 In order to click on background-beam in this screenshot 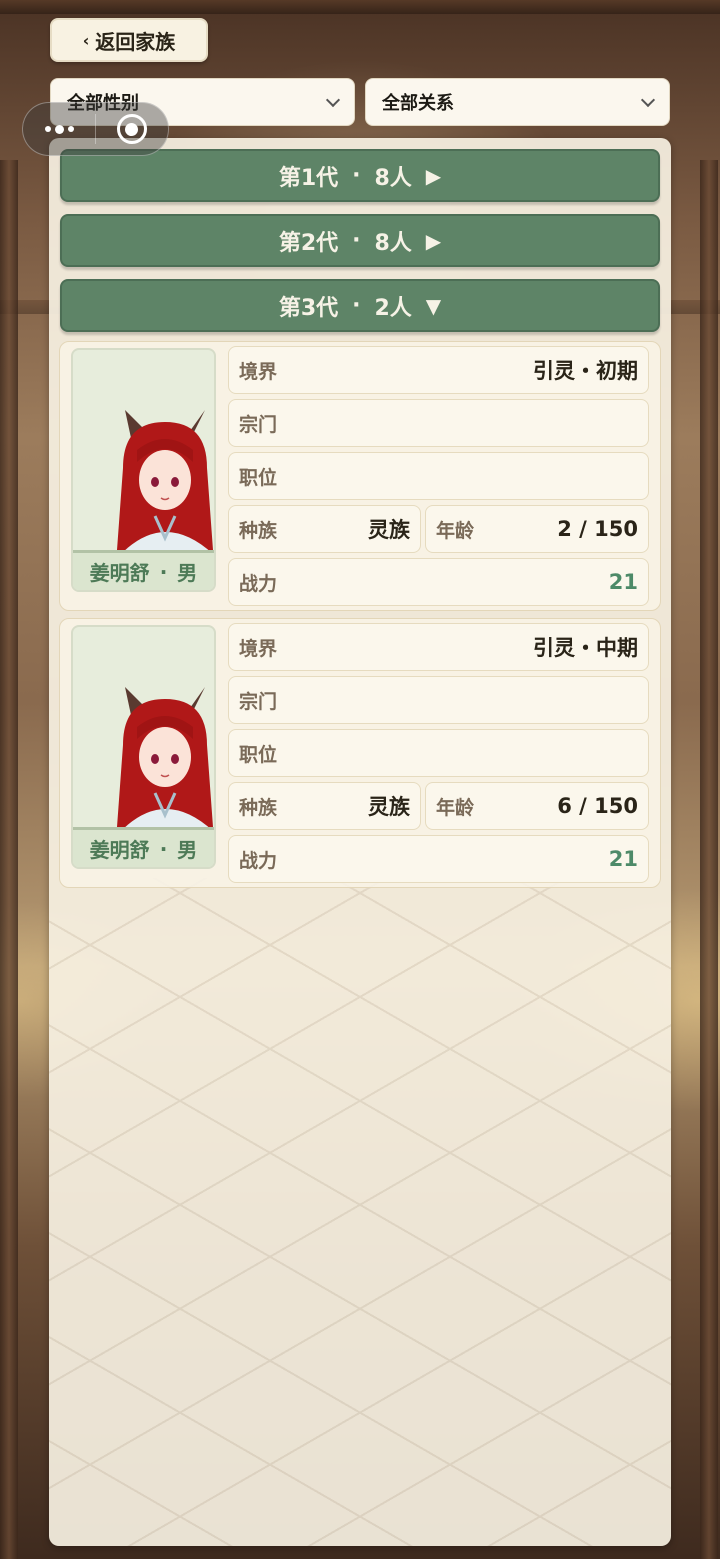, I will do `click(360, 7)`.